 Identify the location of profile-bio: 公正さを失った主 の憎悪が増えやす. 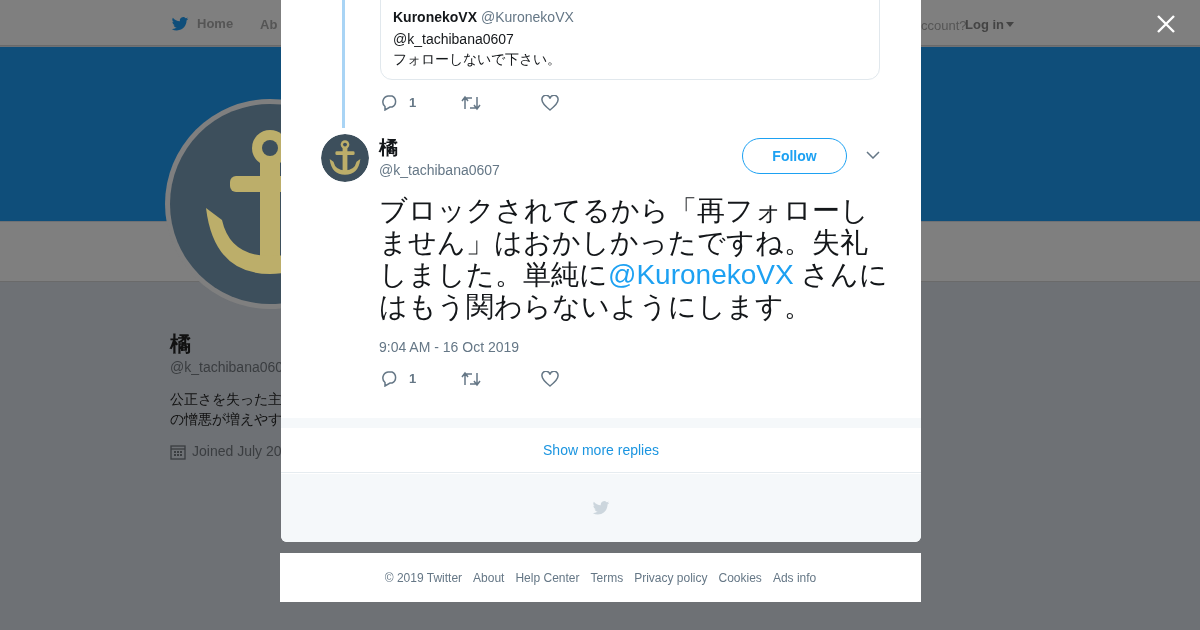
(226, 409).